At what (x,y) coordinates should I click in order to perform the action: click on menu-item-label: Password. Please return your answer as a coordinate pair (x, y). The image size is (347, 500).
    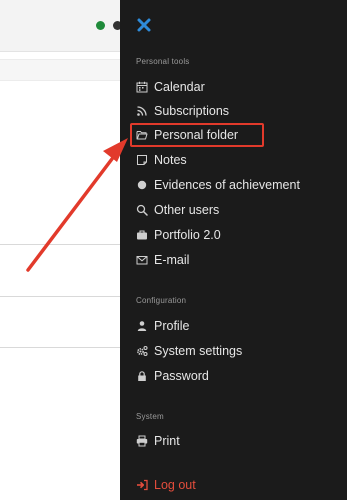
    Looking at the image, I should click on (181, 376).